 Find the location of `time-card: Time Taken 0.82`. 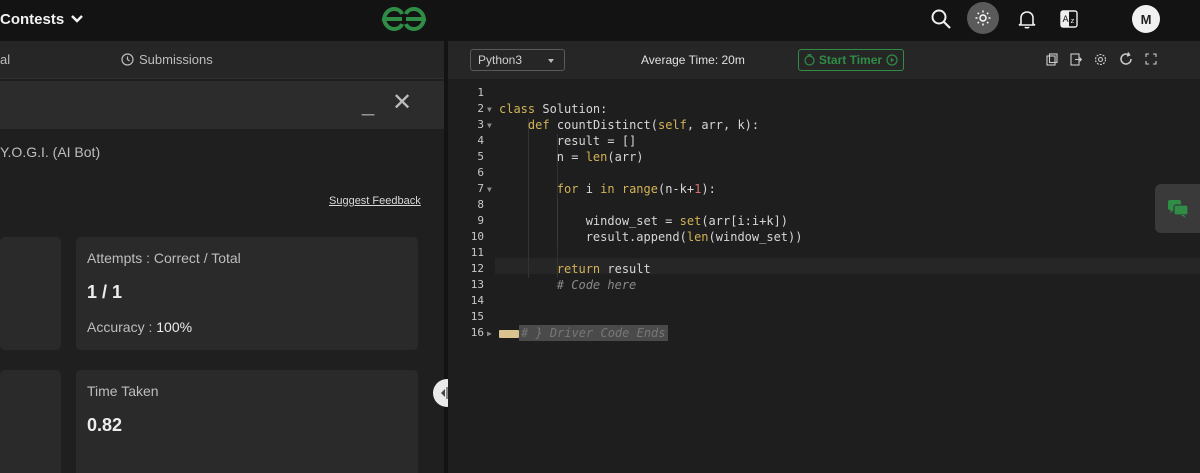

time-card: Time Taken 0.82 is located at coordinates (247, 421).